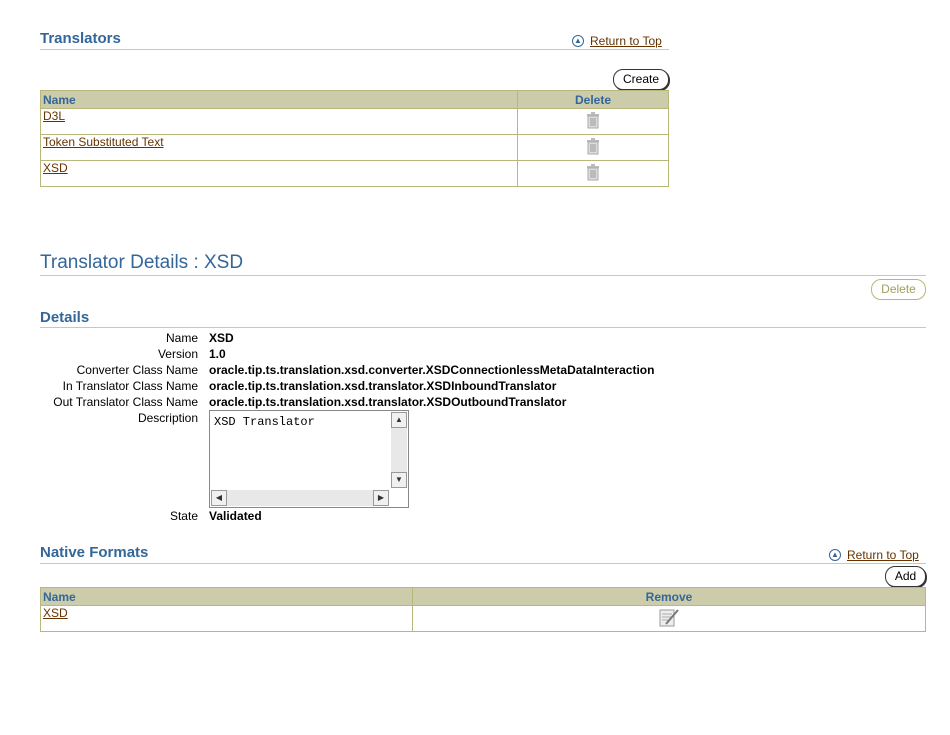  I want to click on description-label: Description, so click(167, 418).